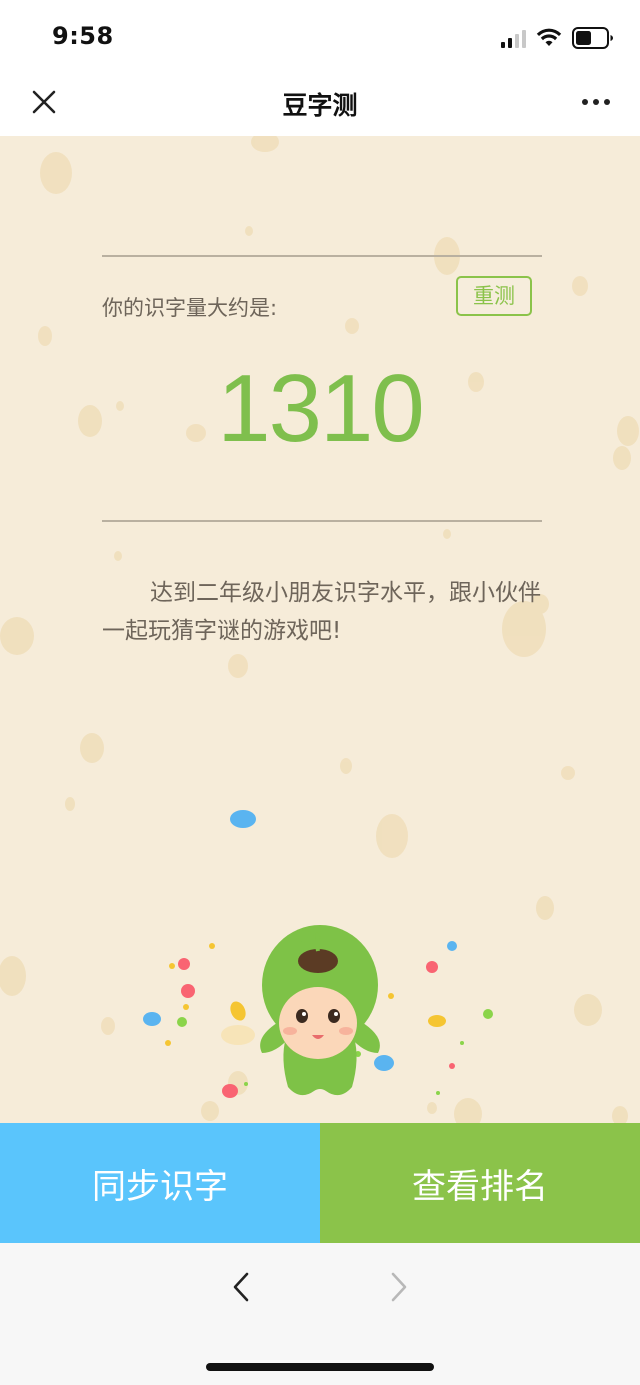 The width and height of the screenshot is (640, 1385). I want to click on cellular-signal-icon, so click(513, 38).